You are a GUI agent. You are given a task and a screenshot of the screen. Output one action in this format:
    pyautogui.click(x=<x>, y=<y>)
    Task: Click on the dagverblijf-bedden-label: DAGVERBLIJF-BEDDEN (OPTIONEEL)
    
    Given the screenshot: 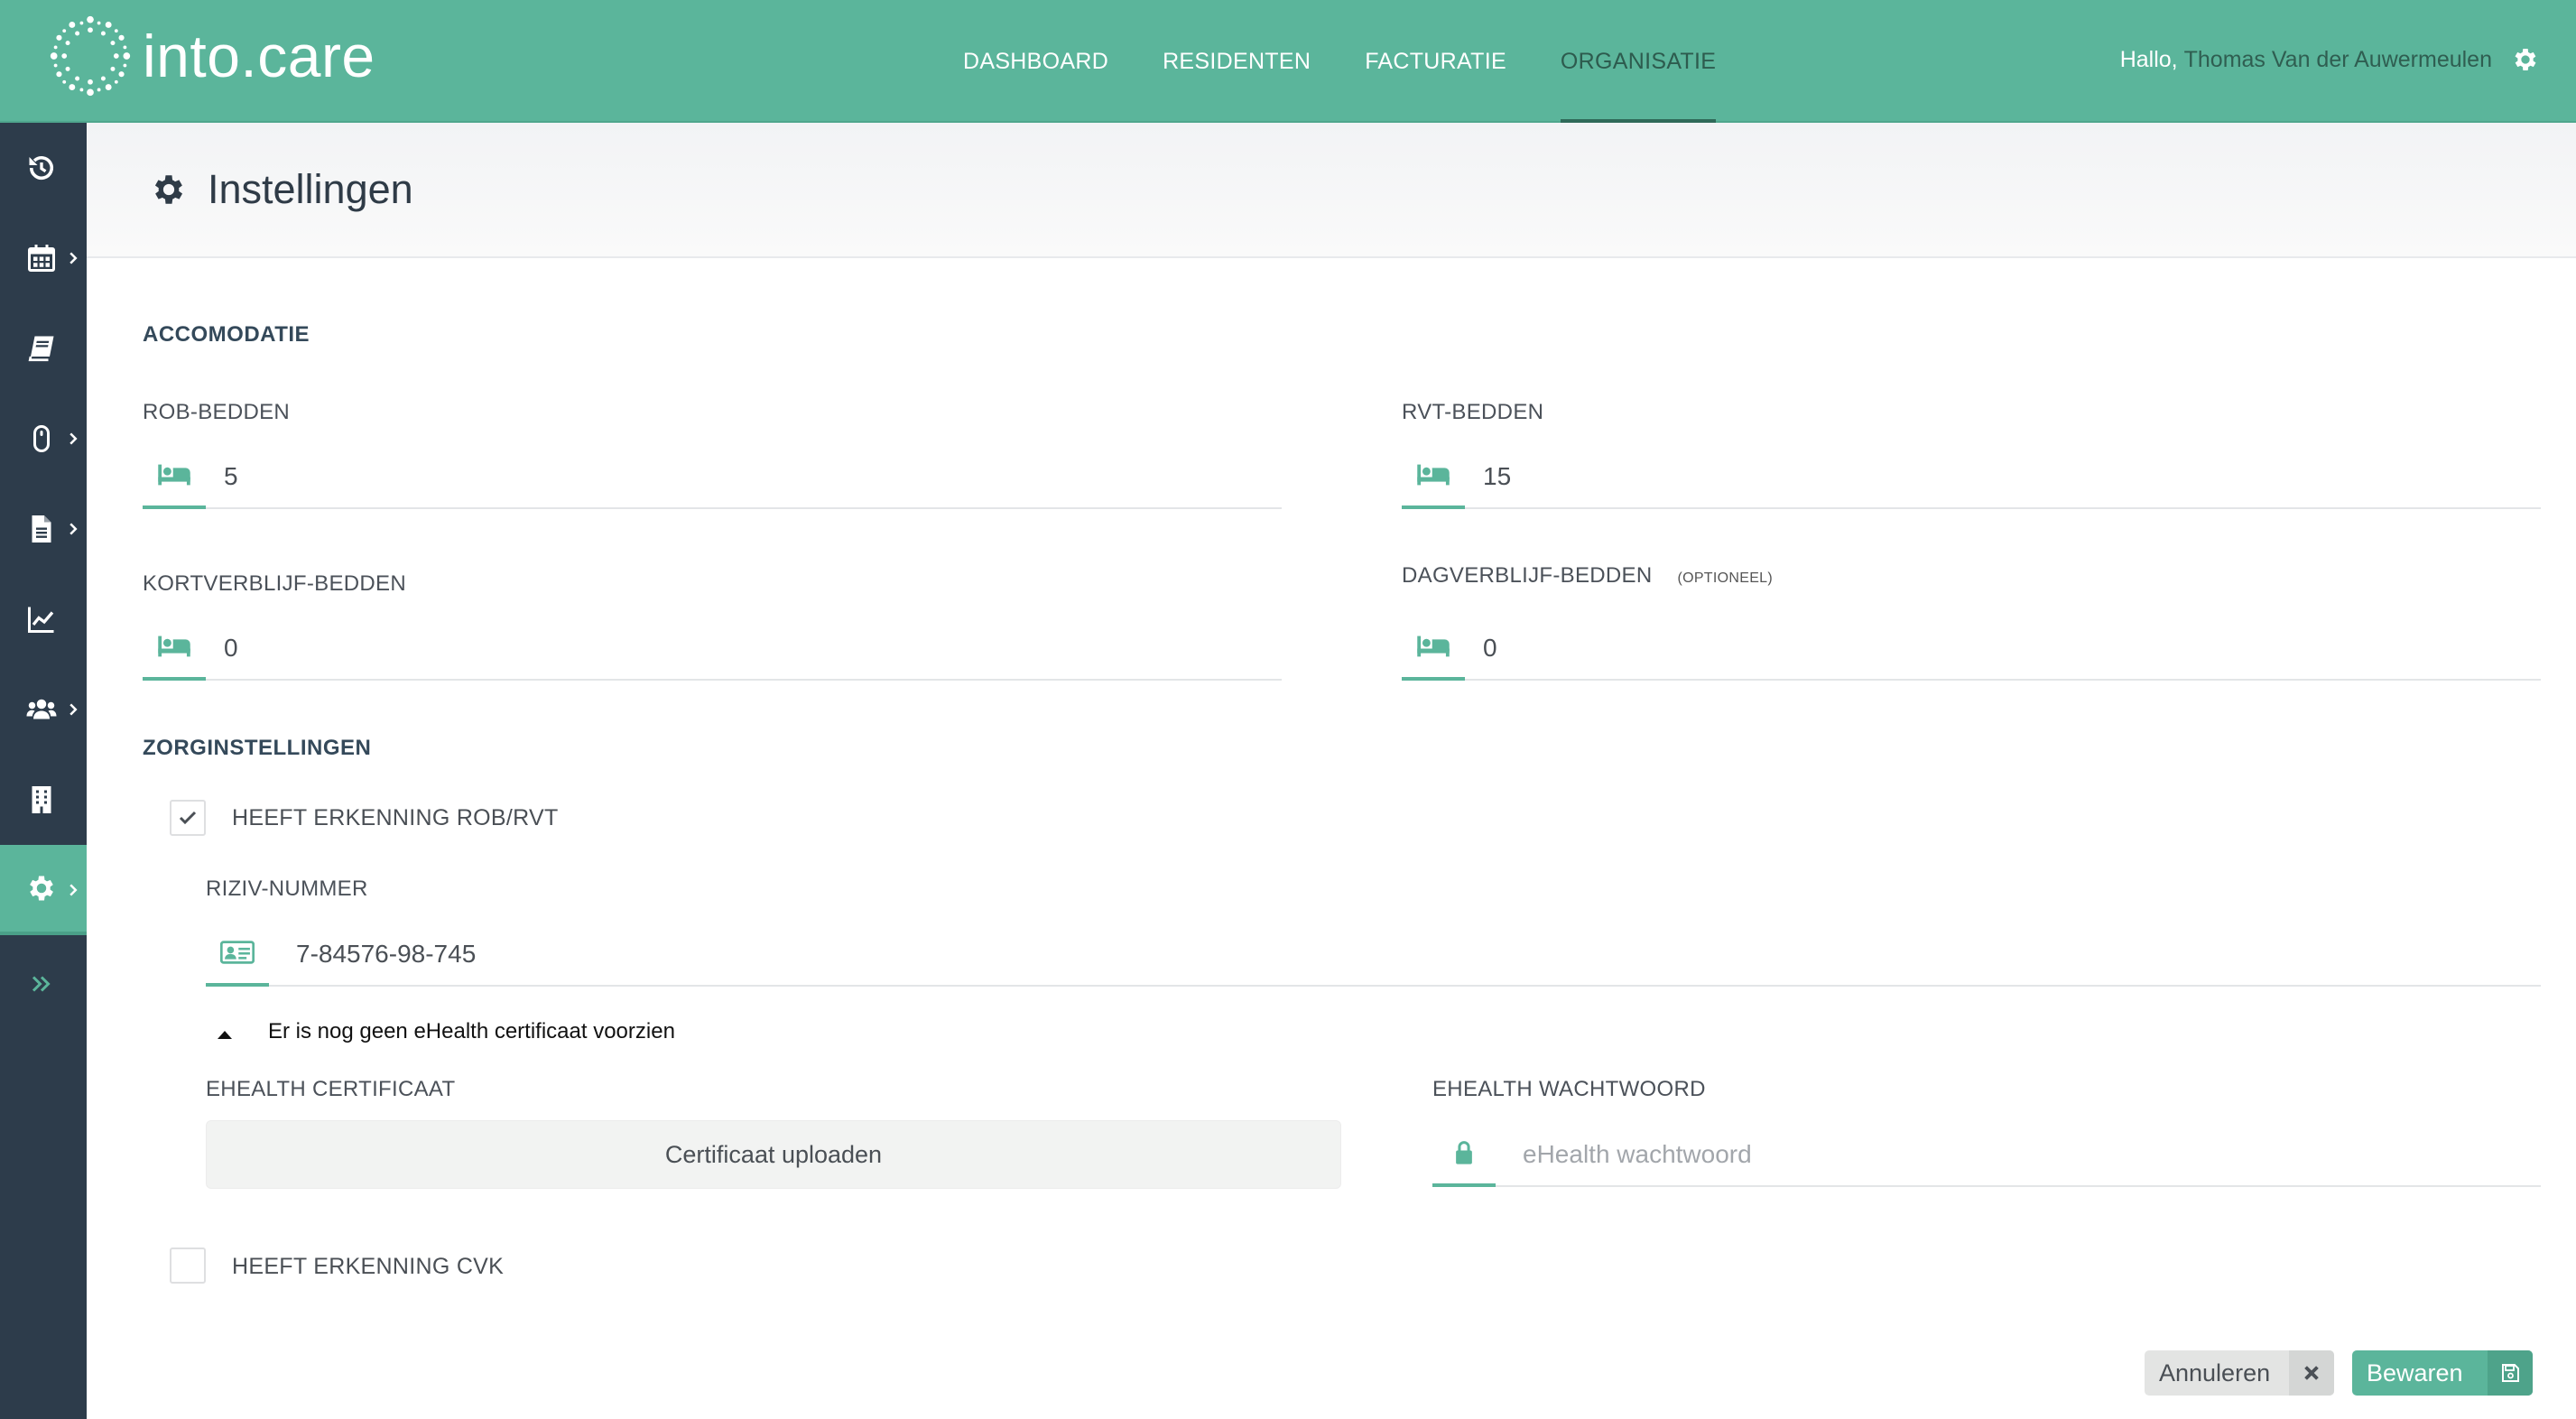 What is the action you would take?
    pyautogui.click(x=1587, y=576)
    